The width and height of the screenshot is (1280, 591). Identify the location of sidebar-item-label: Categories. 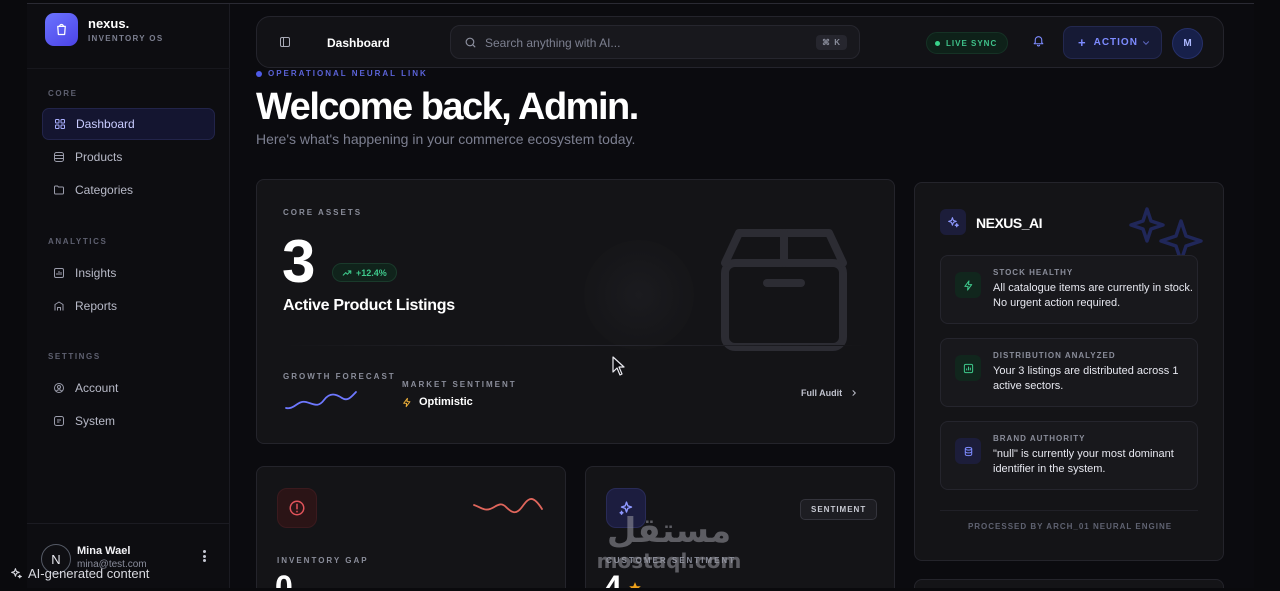
(104, 190).